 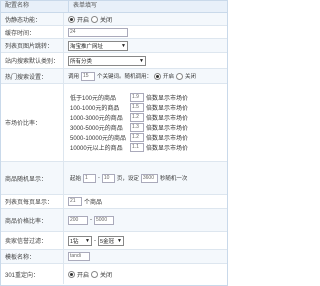 I want to click on radio-301-on, so click(x=71, y=274).